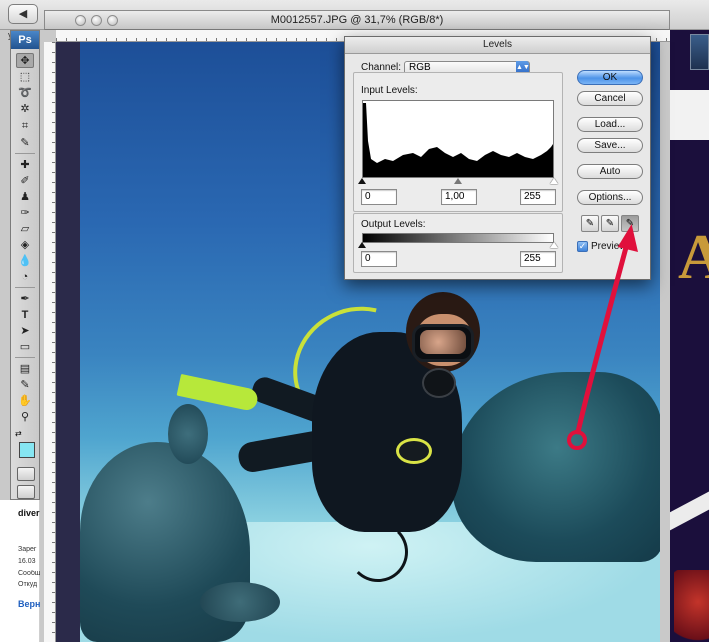  I want to click on gauge-cable, so click(378, 552).